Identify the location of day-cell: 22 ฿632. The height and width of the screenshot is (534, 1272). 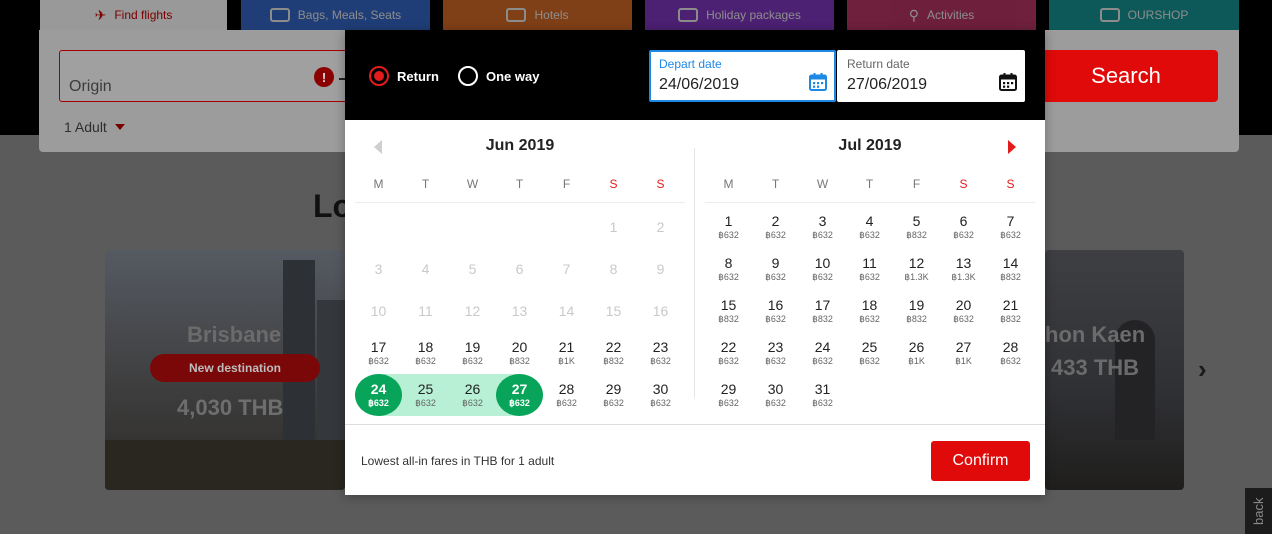
(728, 353).